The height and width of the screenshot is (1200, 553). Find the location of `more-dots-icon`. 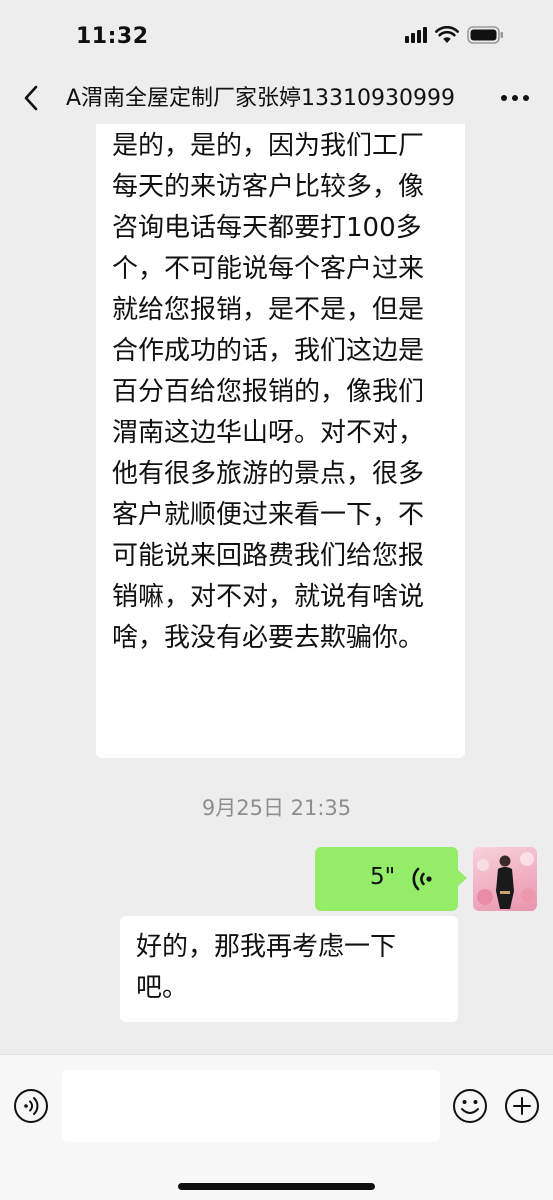

more-dots-icon is located at coordinates (515, 98).